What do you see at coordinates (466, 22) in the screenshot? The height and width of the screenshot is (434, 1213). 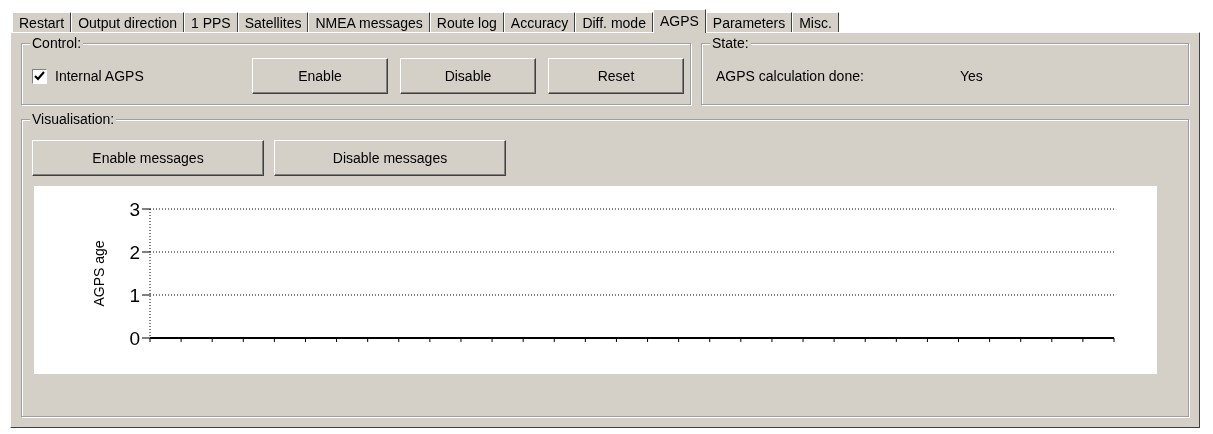 I see `tab: Route log` at bounding box center [466, 22].